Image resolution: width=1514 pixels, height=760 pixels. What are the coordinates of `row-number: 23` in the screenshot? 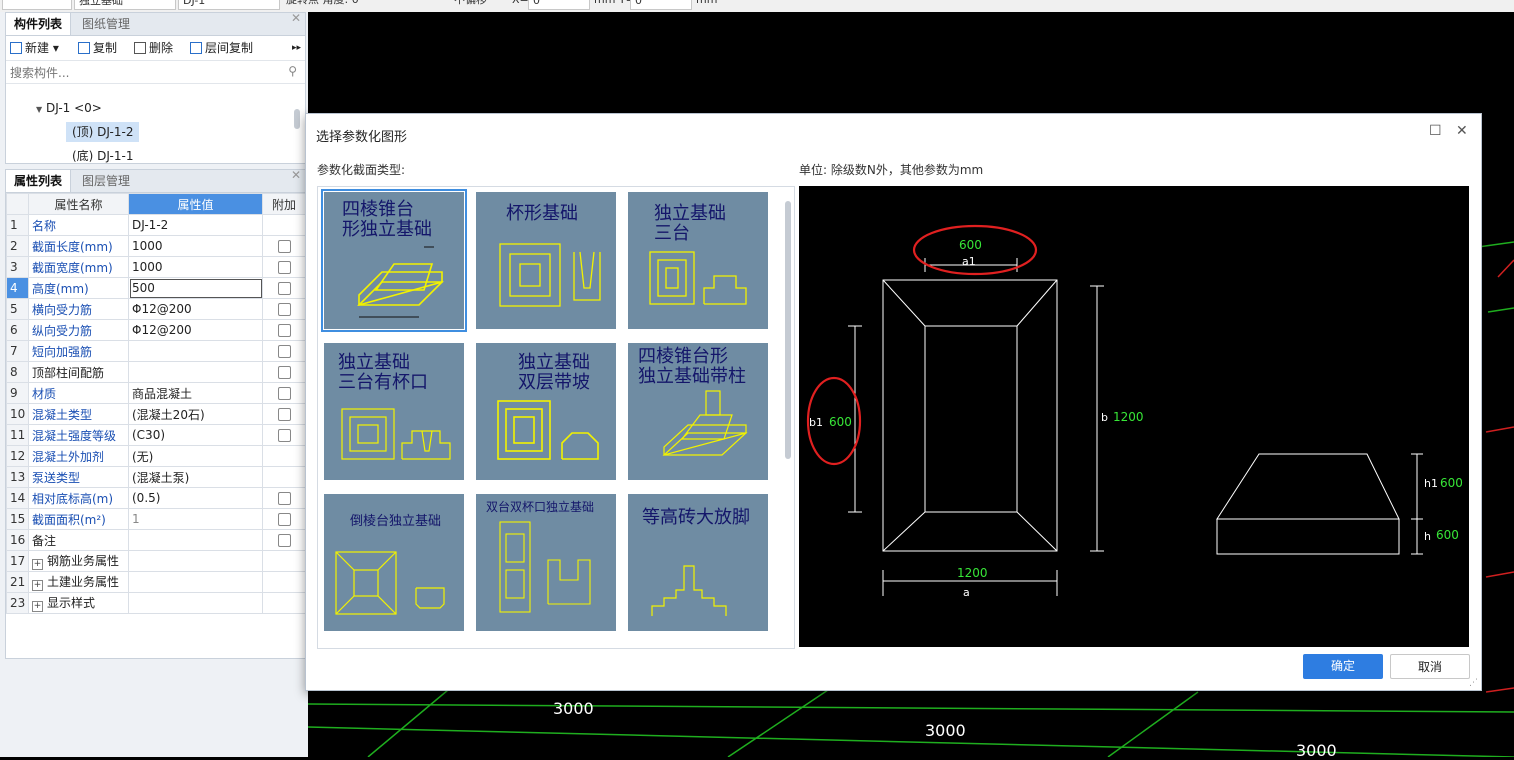 It's located at (17, 603).